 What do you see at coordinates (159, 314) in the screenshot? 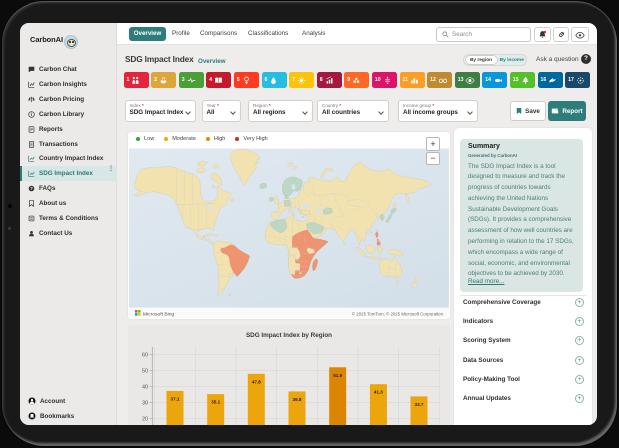
I see `svg-text: Microsoft Bing` at bounding box center [159, 314].